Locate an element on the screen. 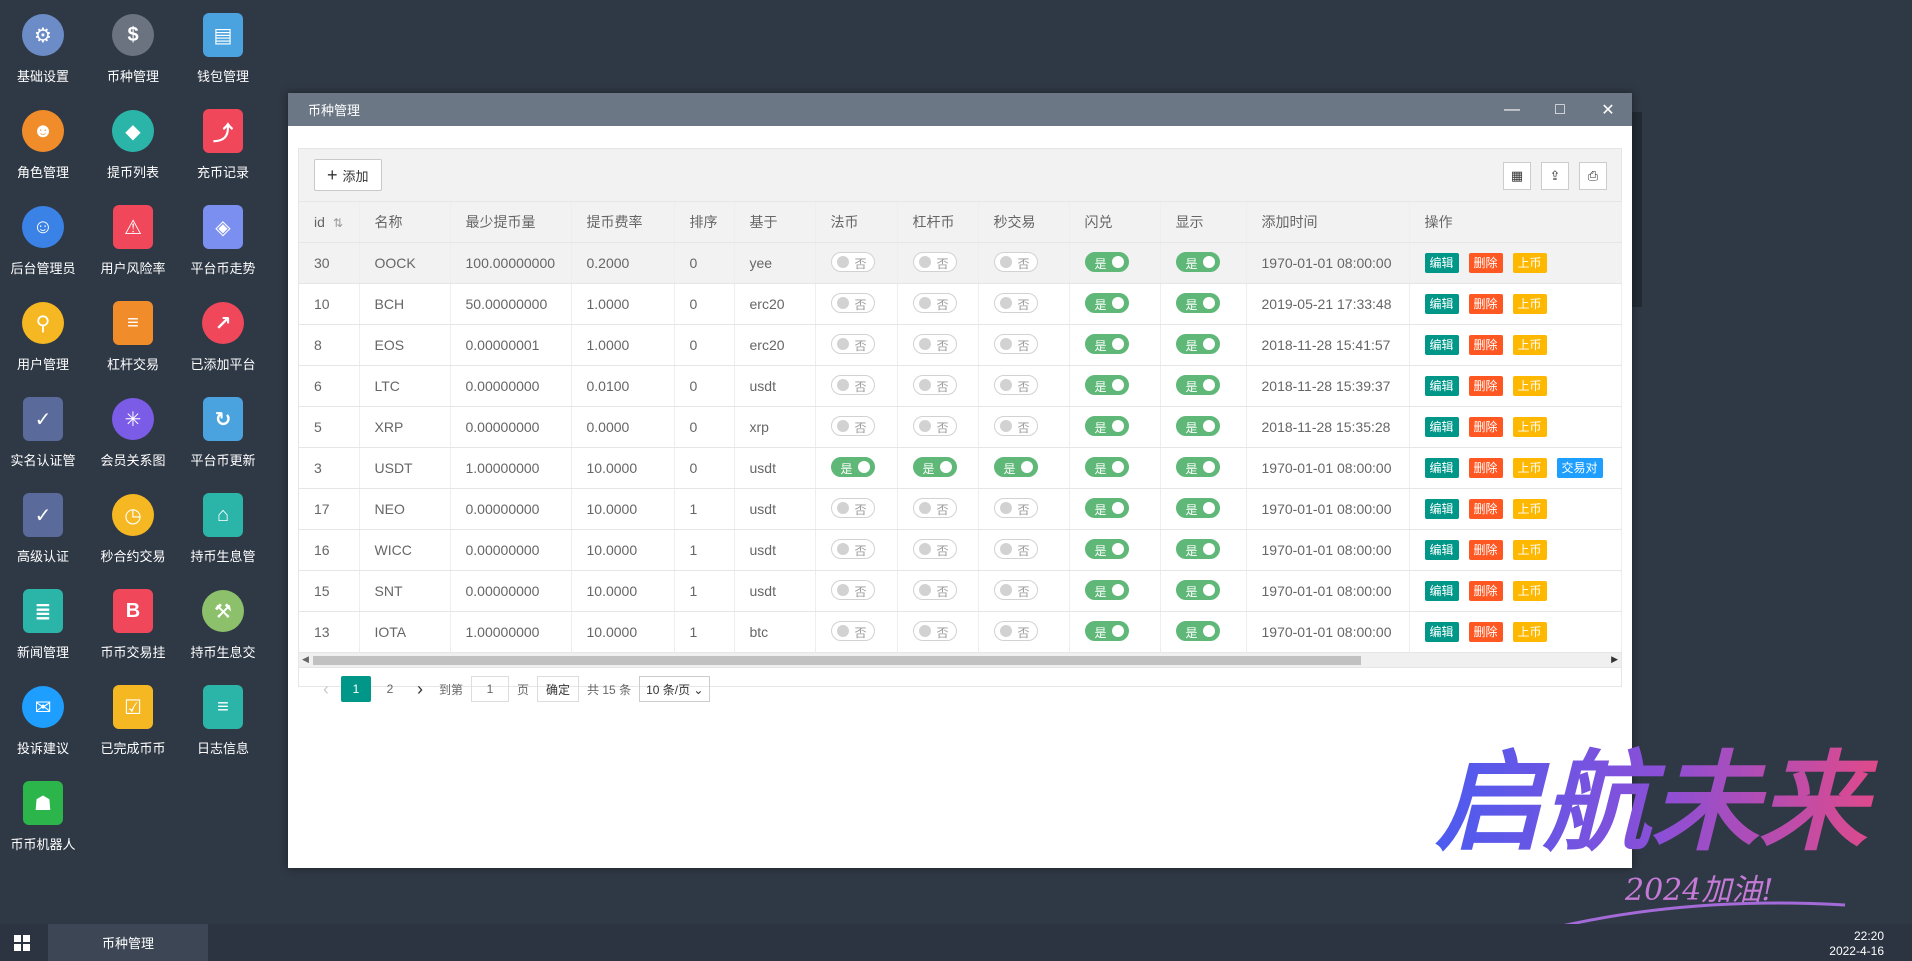 Image resolution: width=1912 pixels, height=961 pixels. desktop-icon-8: ⚠ 用户风险率 is located at coordinates (133, 236).